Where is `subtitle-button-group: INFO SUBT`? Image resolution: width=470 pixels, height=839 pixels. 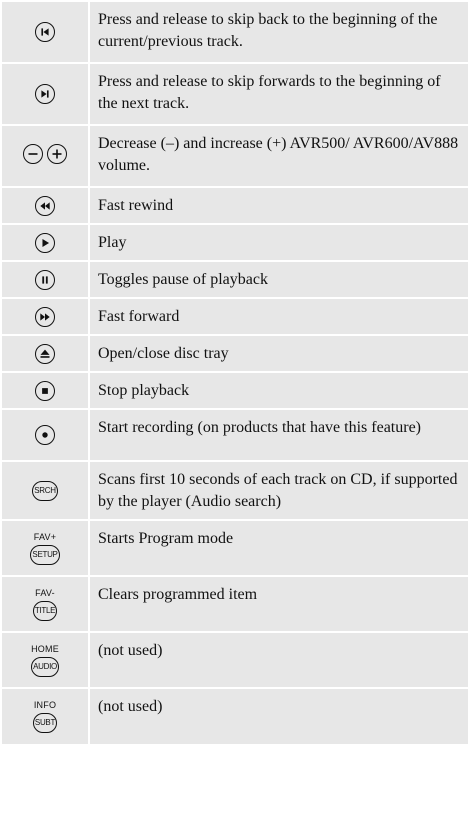
subtitle-button-group: INFO SUBT is located at coordinates (45, 716).